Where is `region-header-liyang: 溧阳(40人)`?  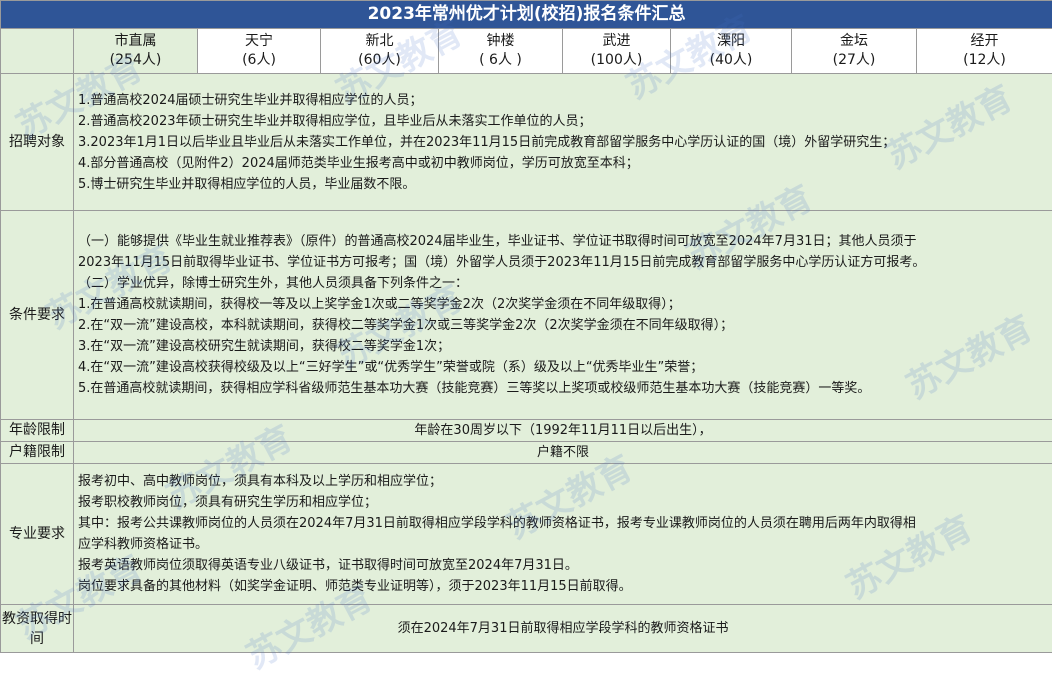 region-header-liyang: 溧阳(40人) is located at coordinates (731, 51).